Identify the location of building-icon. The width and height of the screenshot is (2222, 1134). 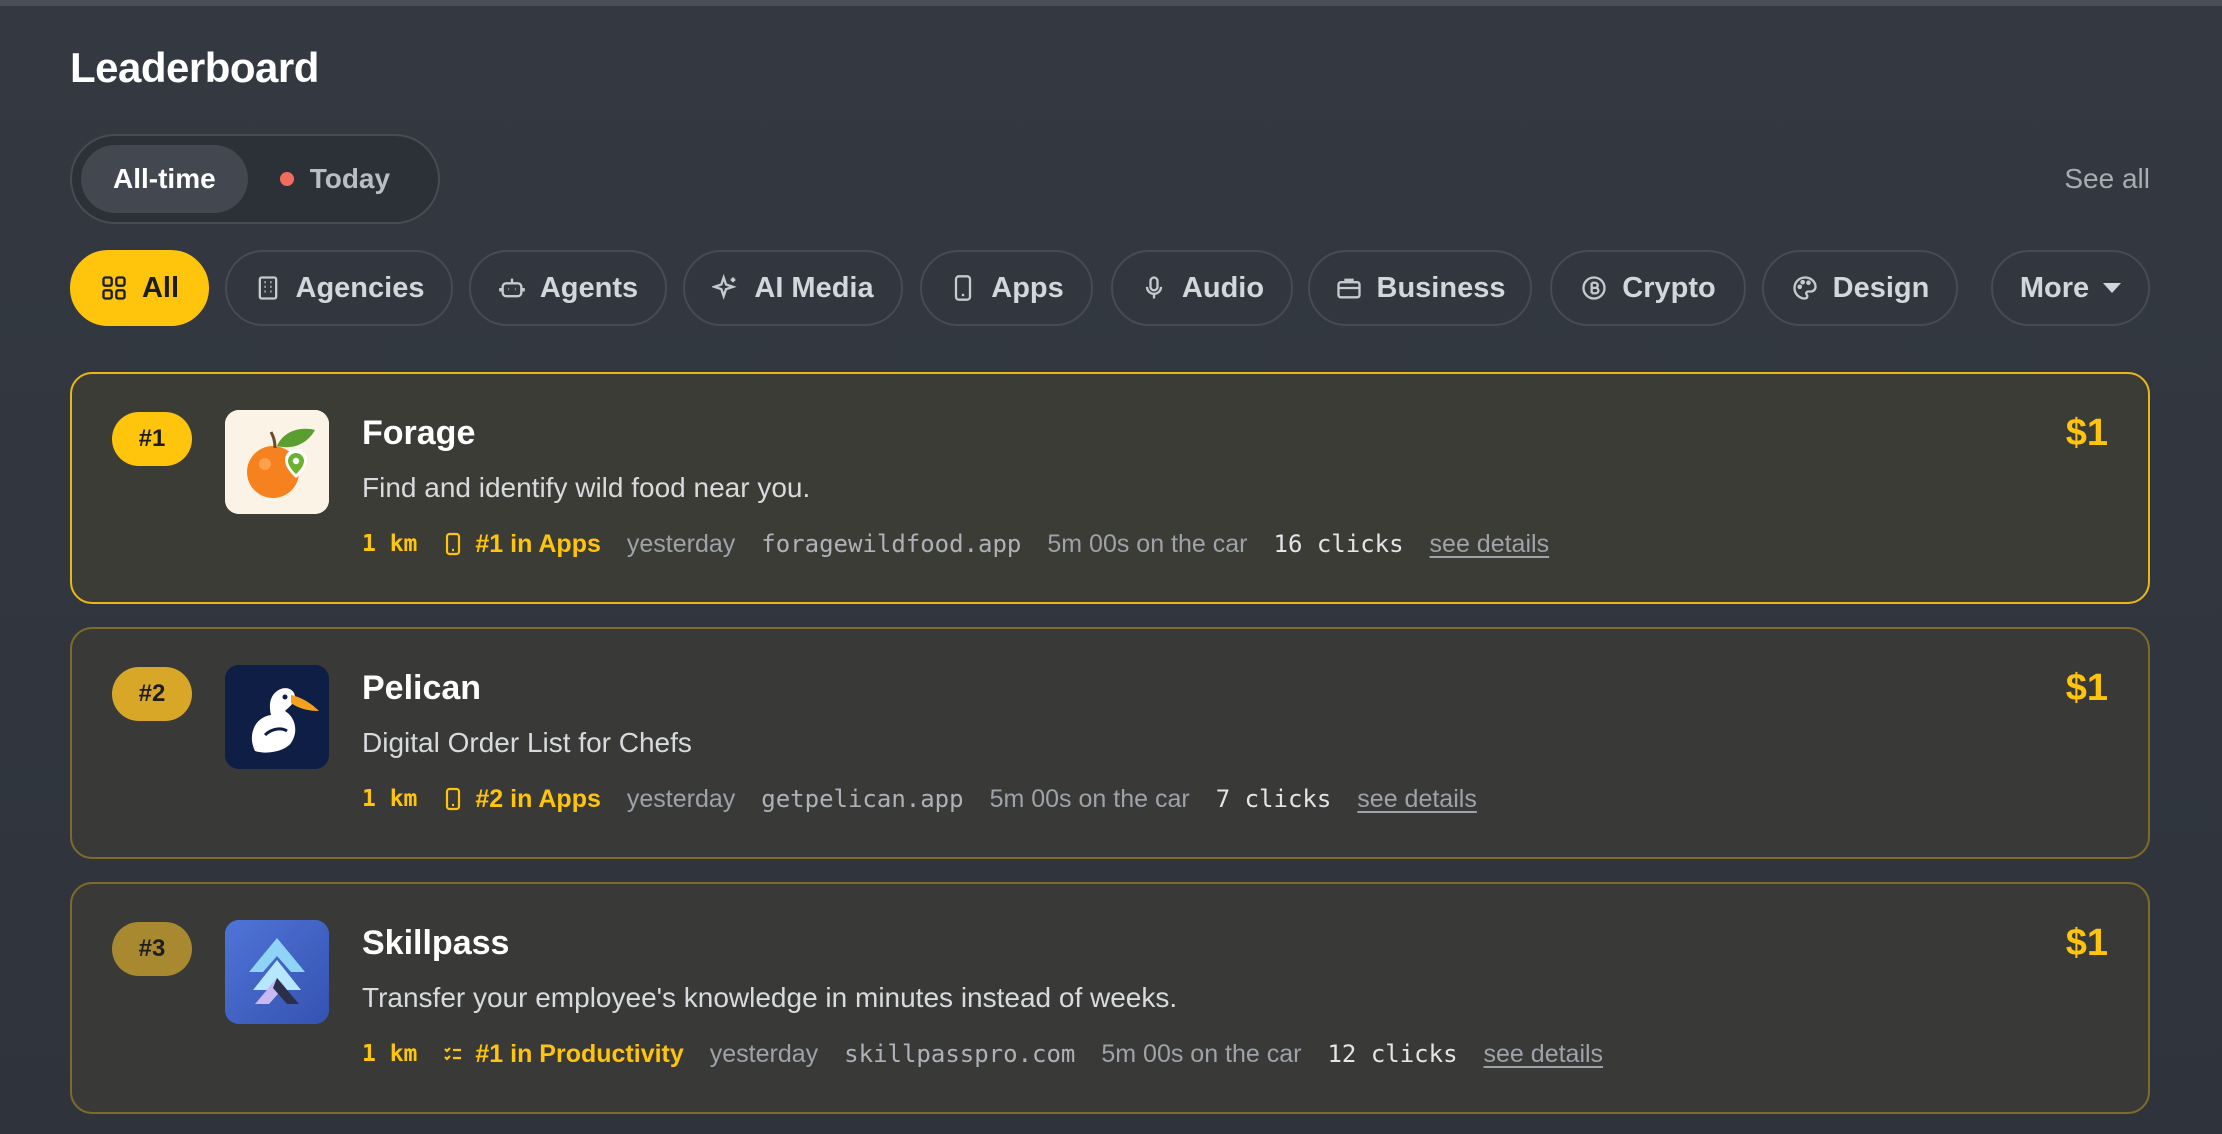
(267, 288).